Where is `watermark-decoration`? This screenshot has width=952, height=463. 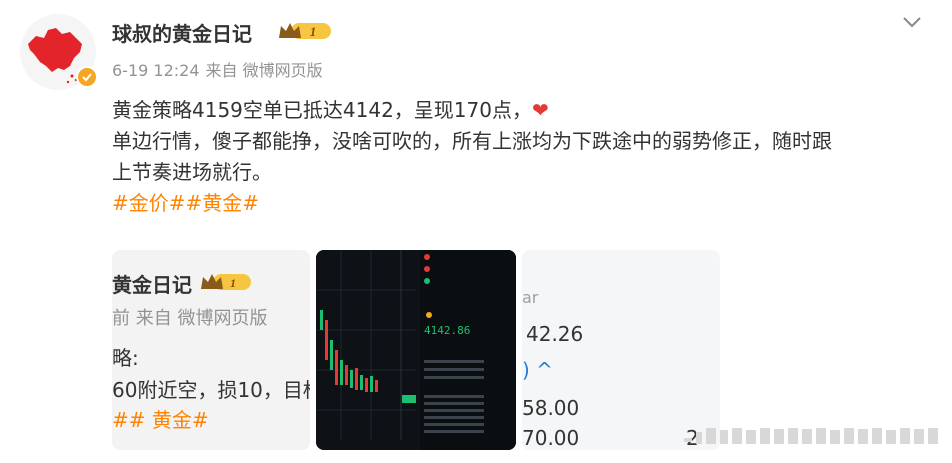
watermark-decoration is located at coordinates (811, 436).